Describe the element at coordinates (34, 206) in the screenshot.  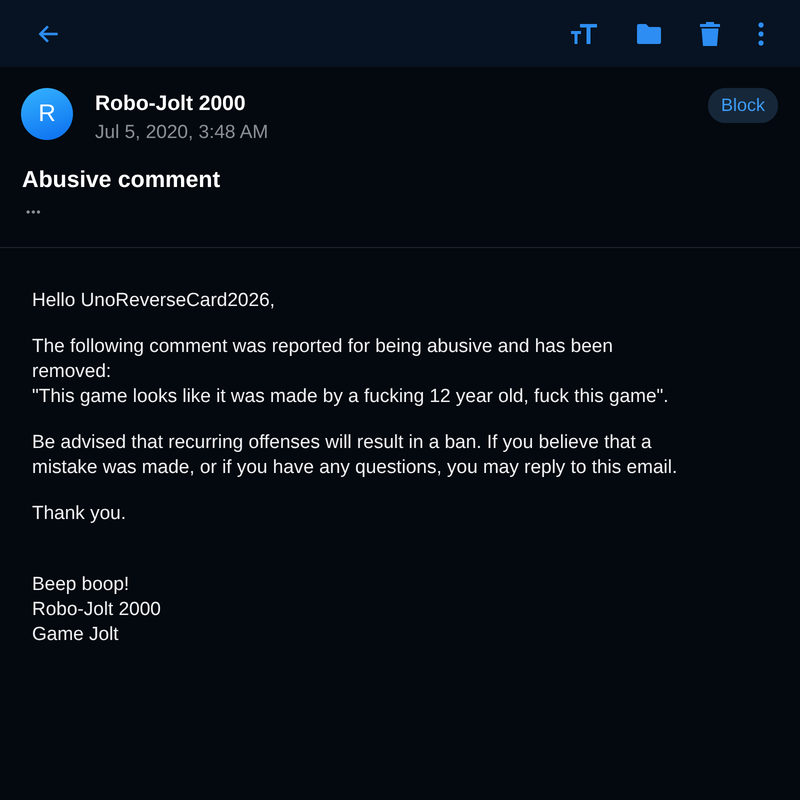
I see `show-details-button: •••` at that location.